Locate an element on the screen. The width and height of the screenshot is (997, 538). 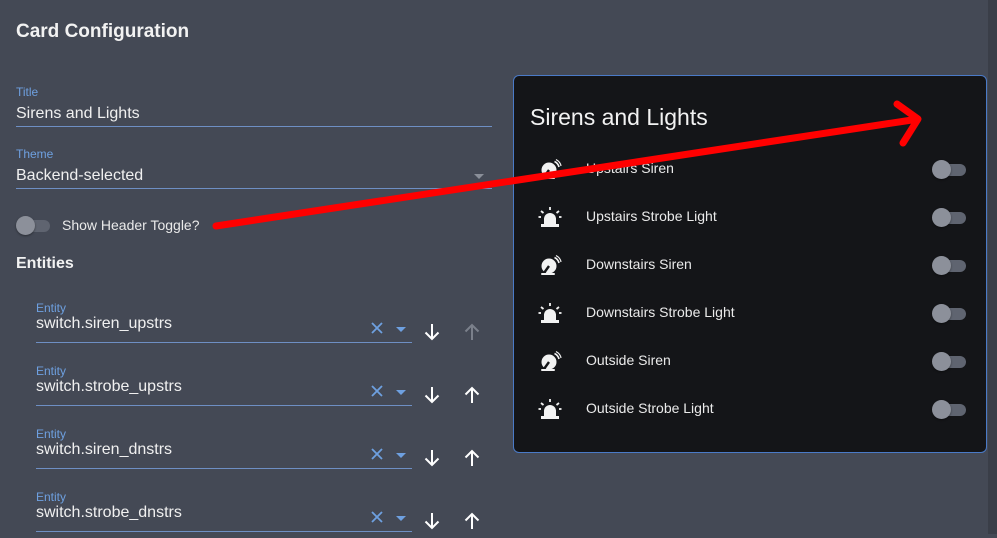
entity-picker: Entity switch.strobe_upstrs is located at coordinates (224, 388).